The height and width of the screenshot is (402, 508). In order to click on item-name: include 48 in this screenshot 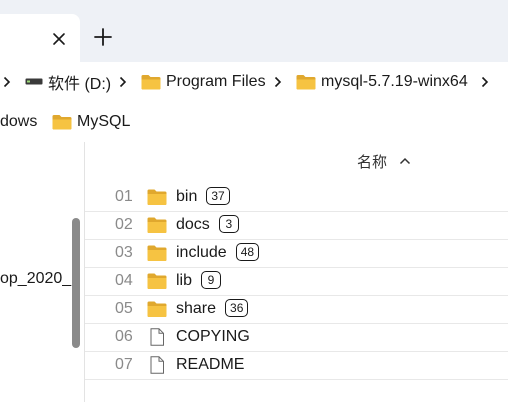, I will do `click(218, 253)`.